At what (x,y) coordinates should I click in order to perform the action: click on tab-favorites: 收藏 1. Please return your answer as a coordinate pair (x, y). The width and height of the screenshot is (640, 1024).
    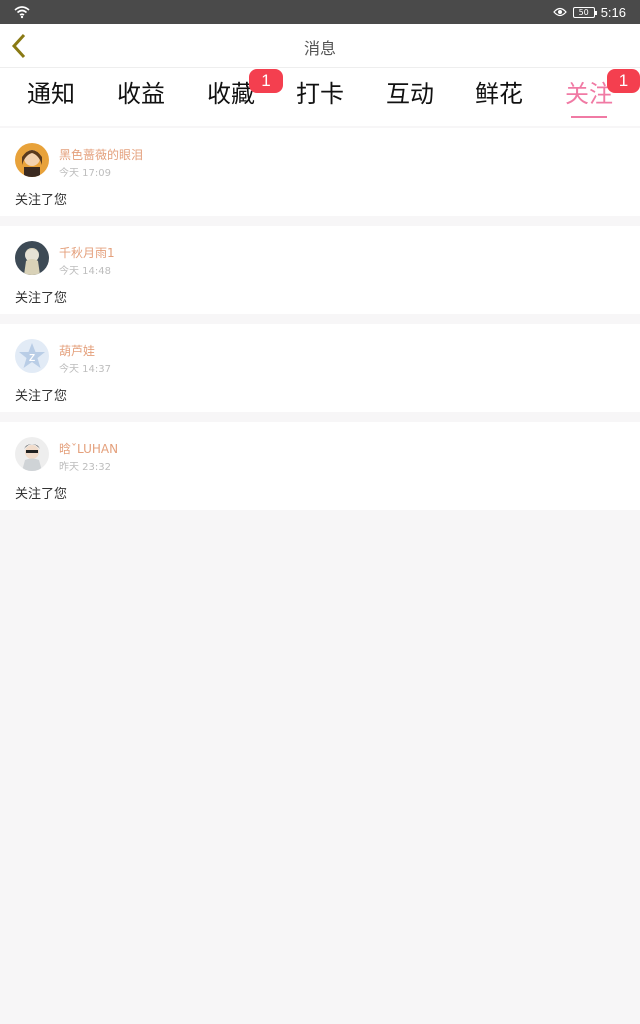
    Looking at the image, I should click on (237, 97).